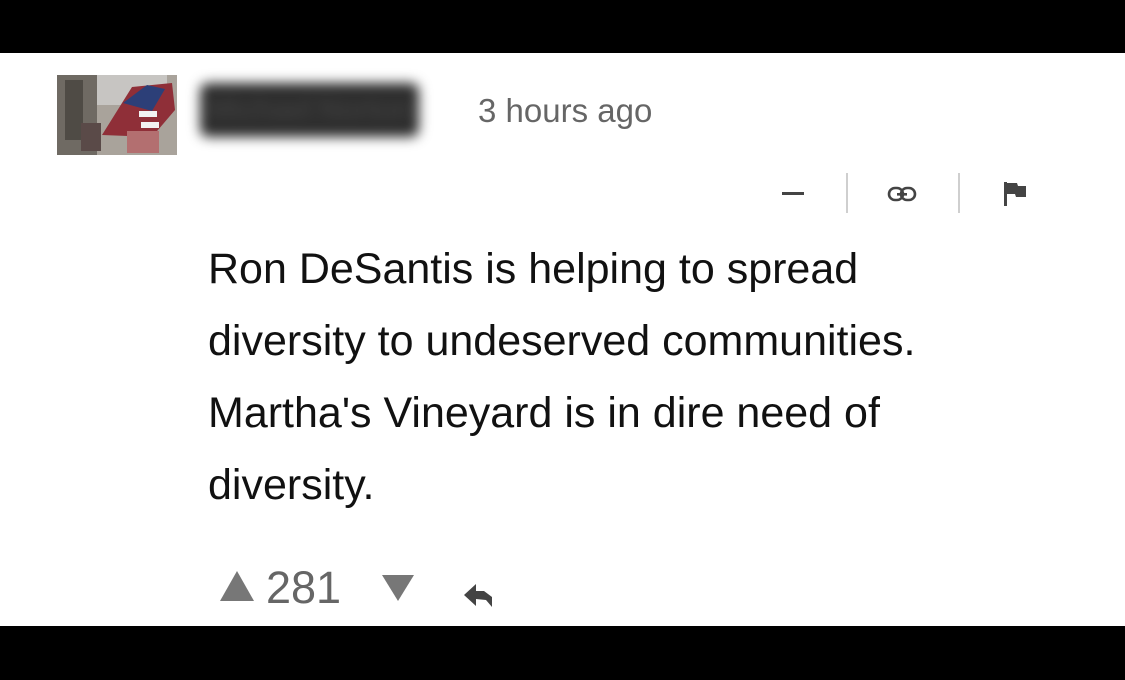  I want to click on permalink-button, so click(902, 194).